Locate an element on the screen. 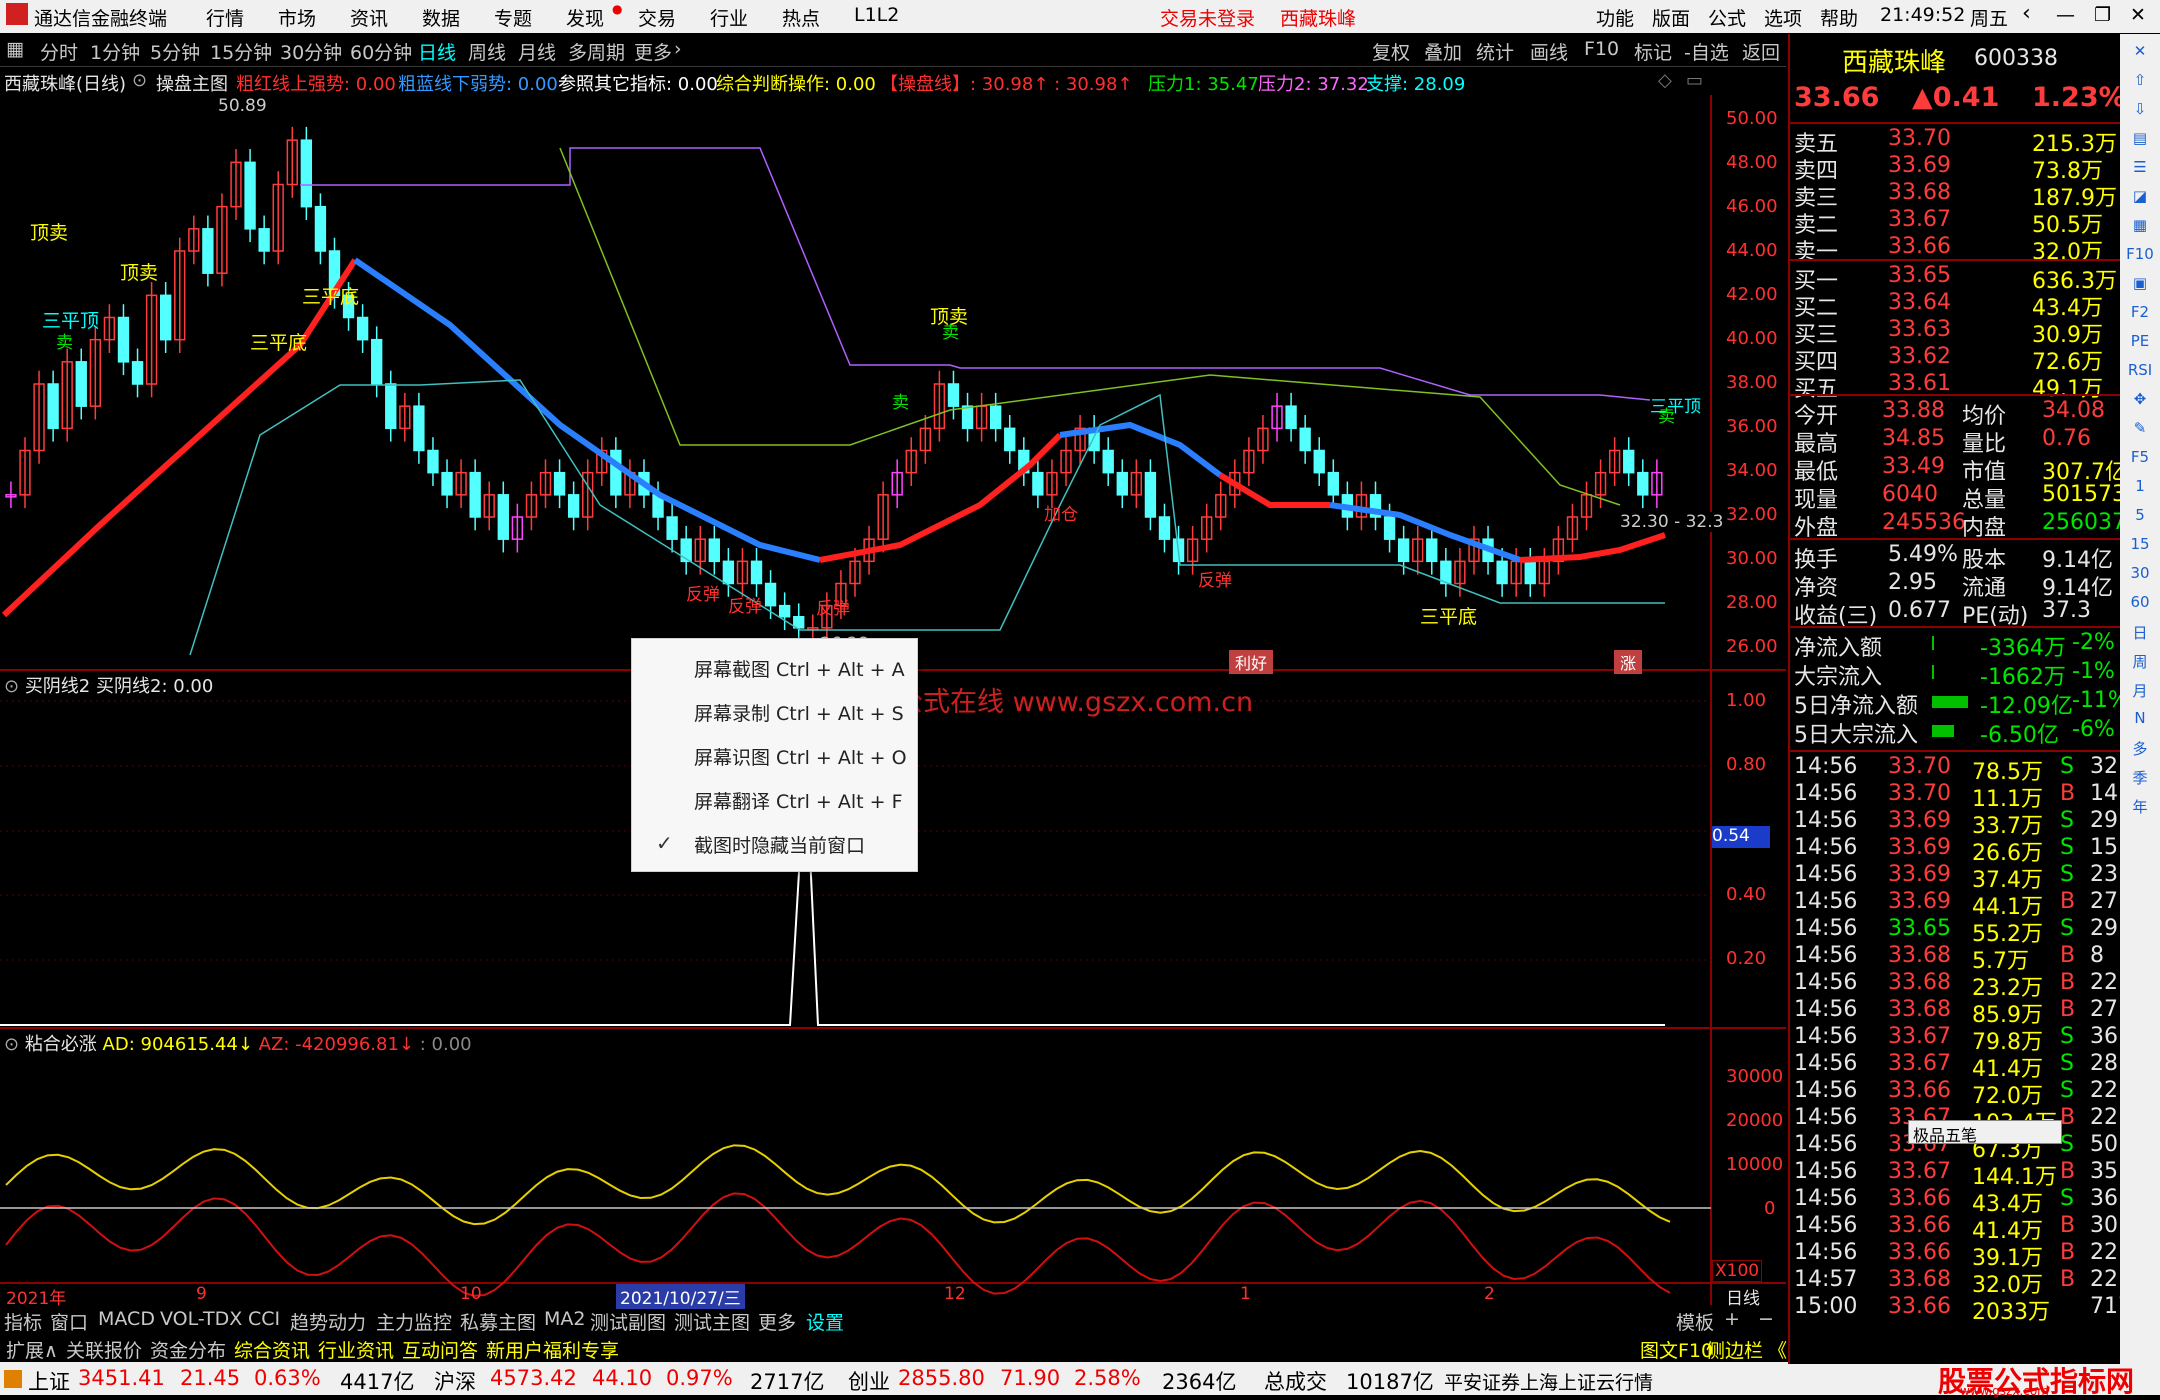  menu-item-zixun: 资讯 is located at coordinates (369, 17).